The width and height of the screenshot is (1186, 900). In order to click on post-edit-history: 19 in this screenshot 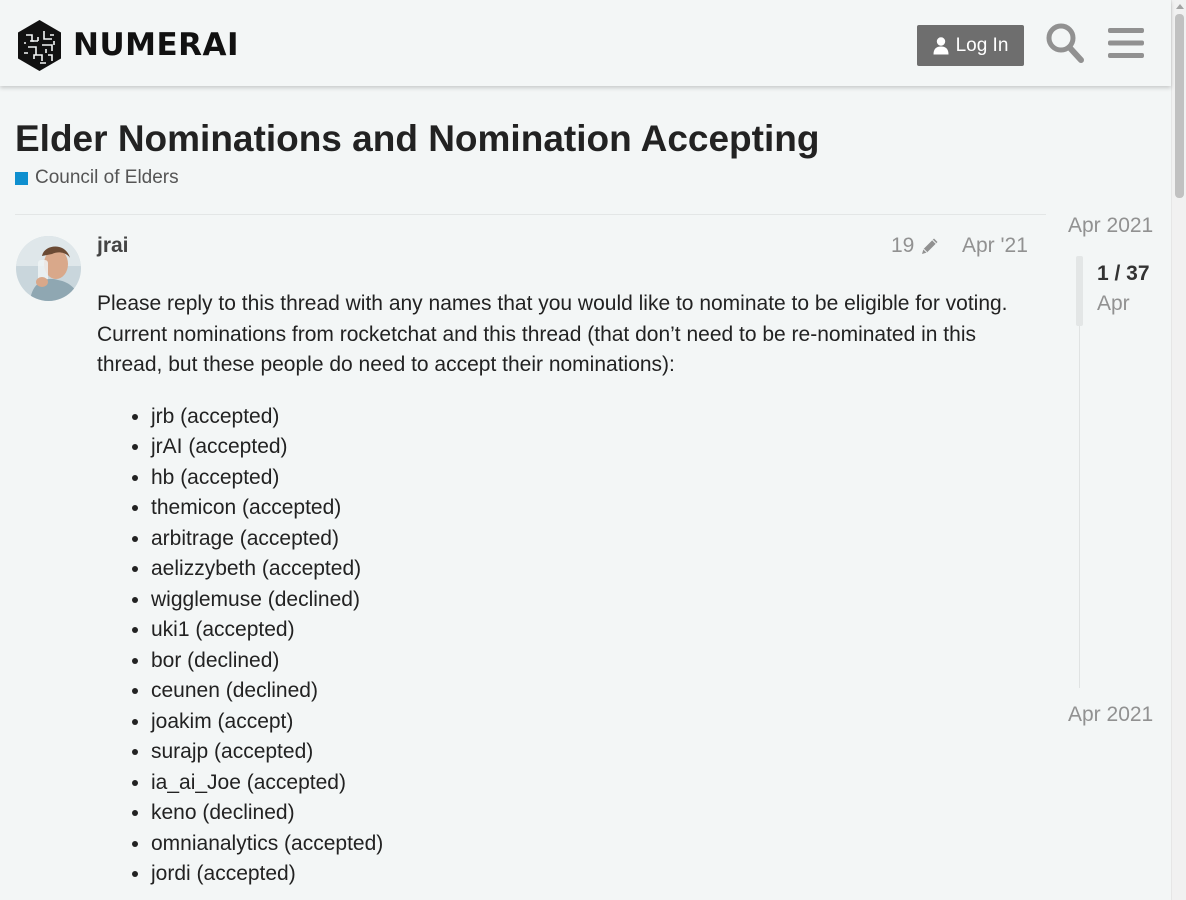, I will do `click(915, 246)`.